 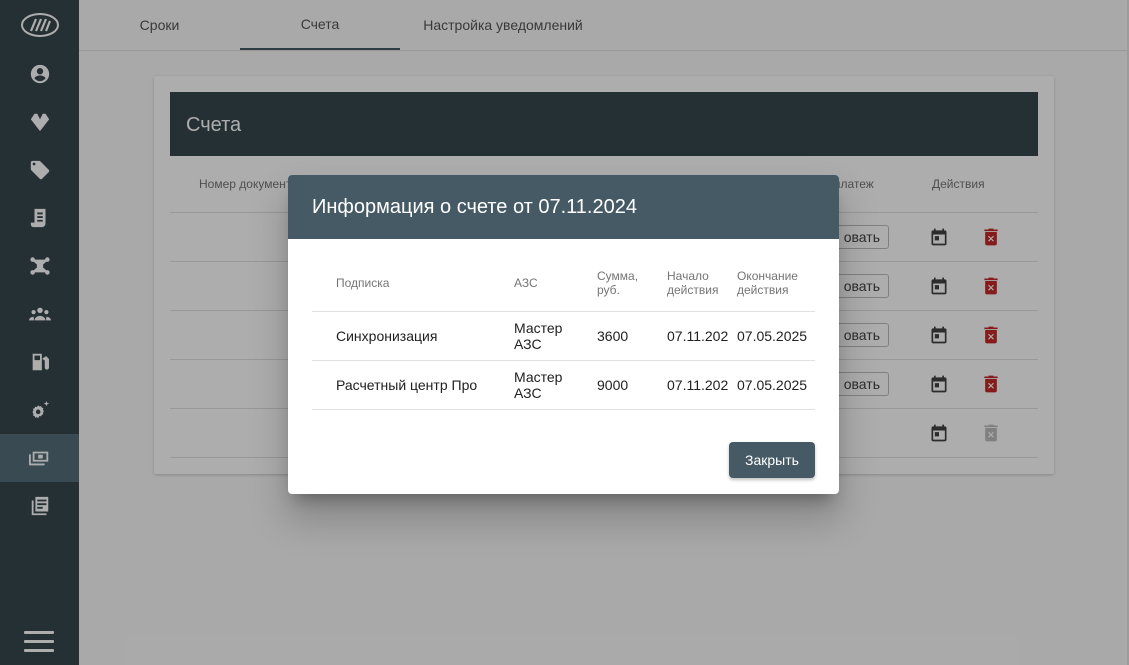 I want to click on cell-sum: 3600, so click(x=613, y=336).